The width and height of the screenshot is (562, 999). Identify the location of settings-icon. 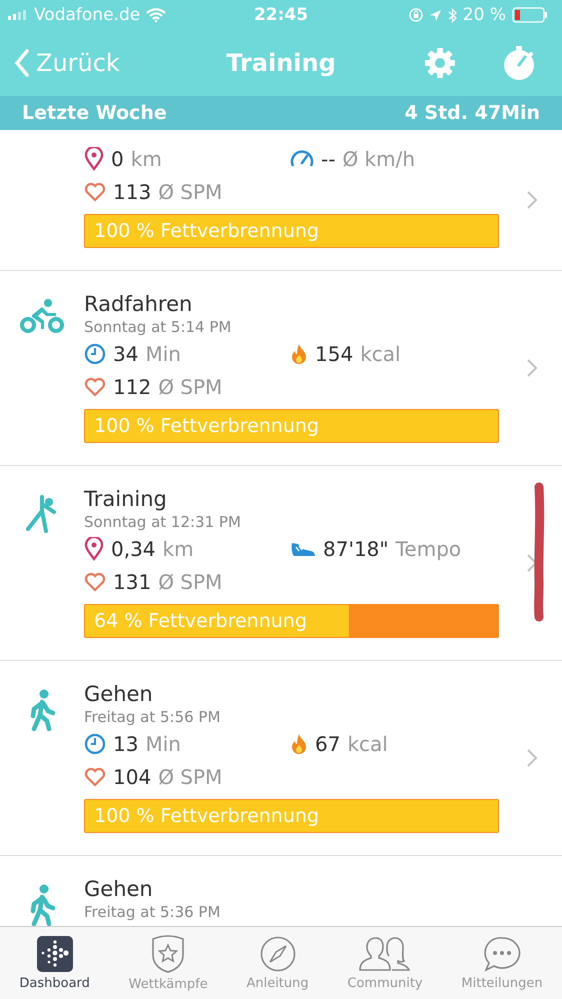
(440, 63).